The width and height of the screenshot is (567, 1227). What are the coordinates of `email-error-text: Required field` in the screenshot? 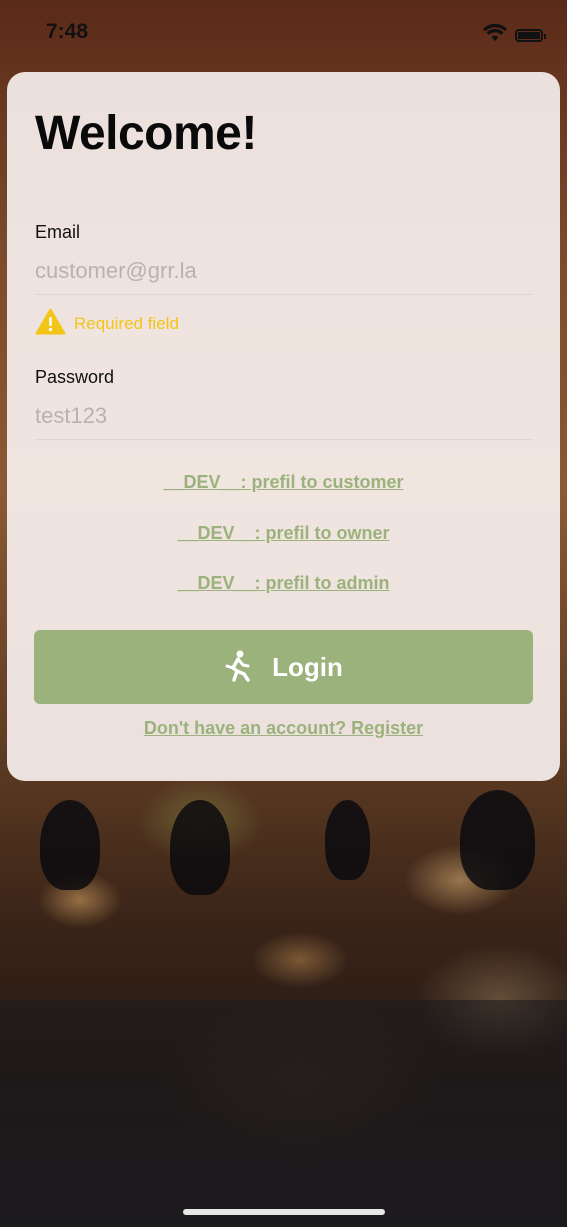 It's located at (126, 323).